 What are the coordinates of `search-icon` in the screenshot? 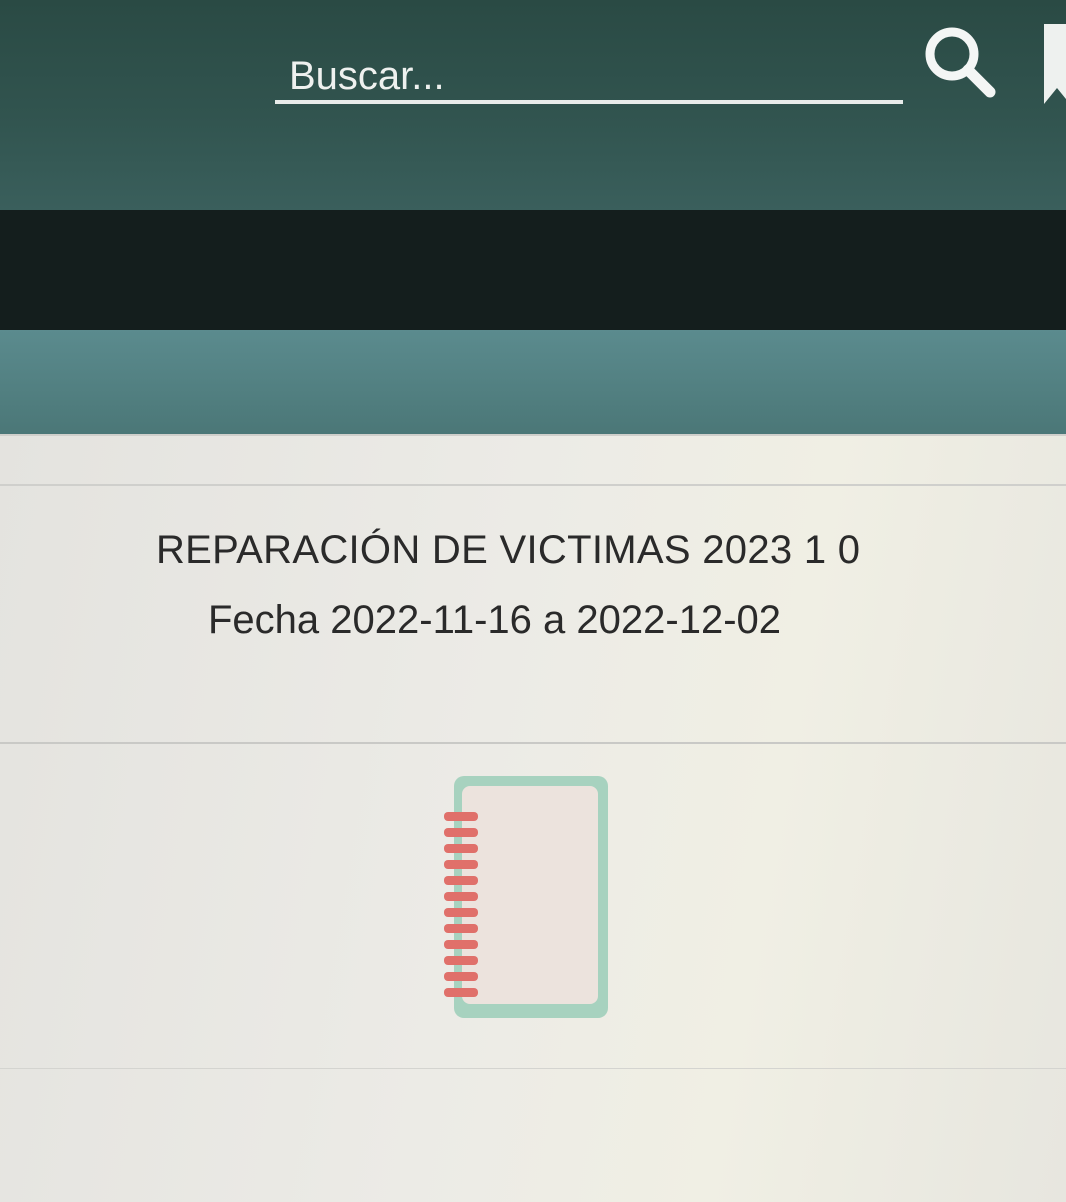 It's located at (960, 62).